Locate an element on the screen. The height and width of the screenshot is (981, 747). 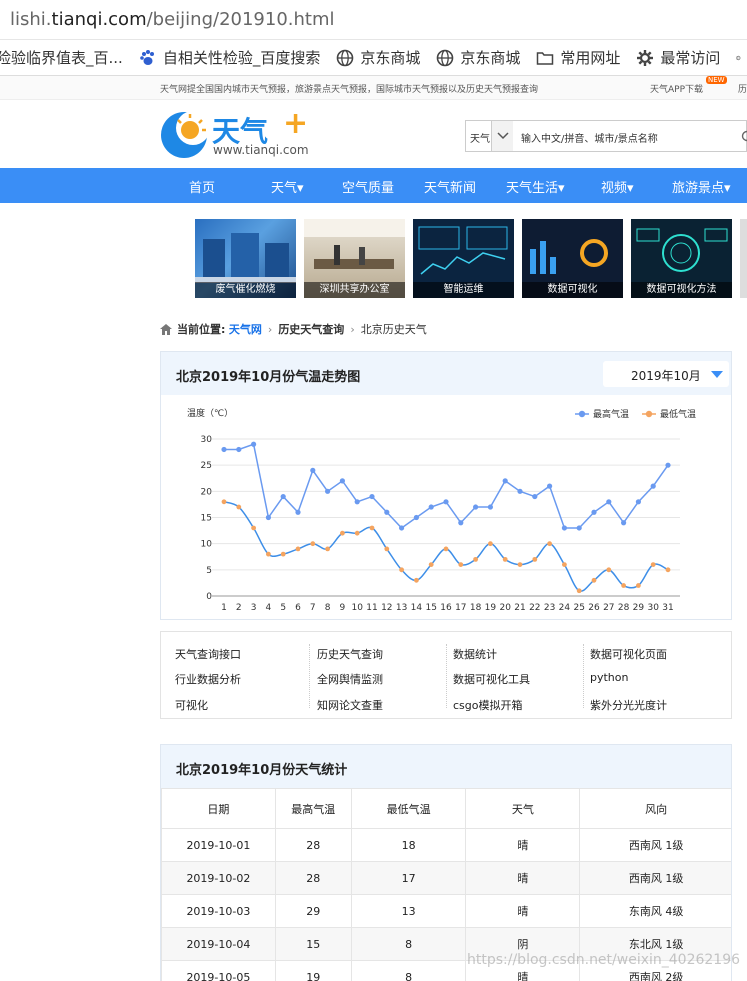
month-select: 2019年10月 is located at coordinates (666, 374).